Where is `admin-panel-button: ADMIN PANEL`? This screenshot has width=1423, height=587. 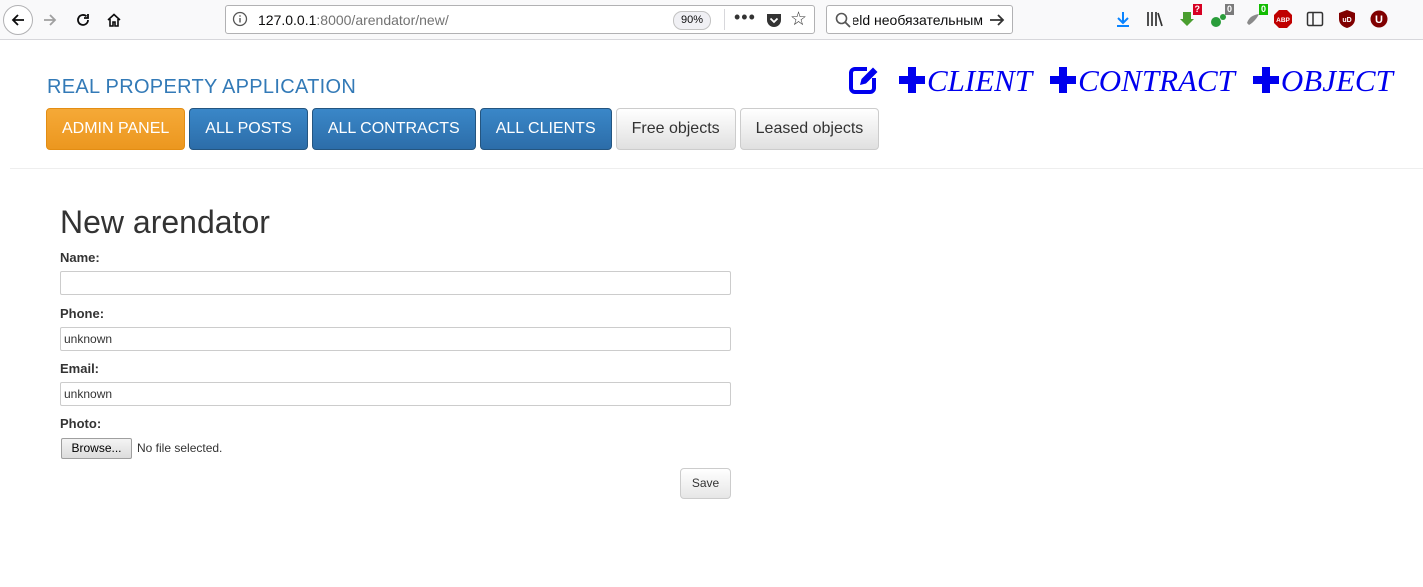
admin-panel-button: ADMIN PANEL is located at coordinates (116, 129).